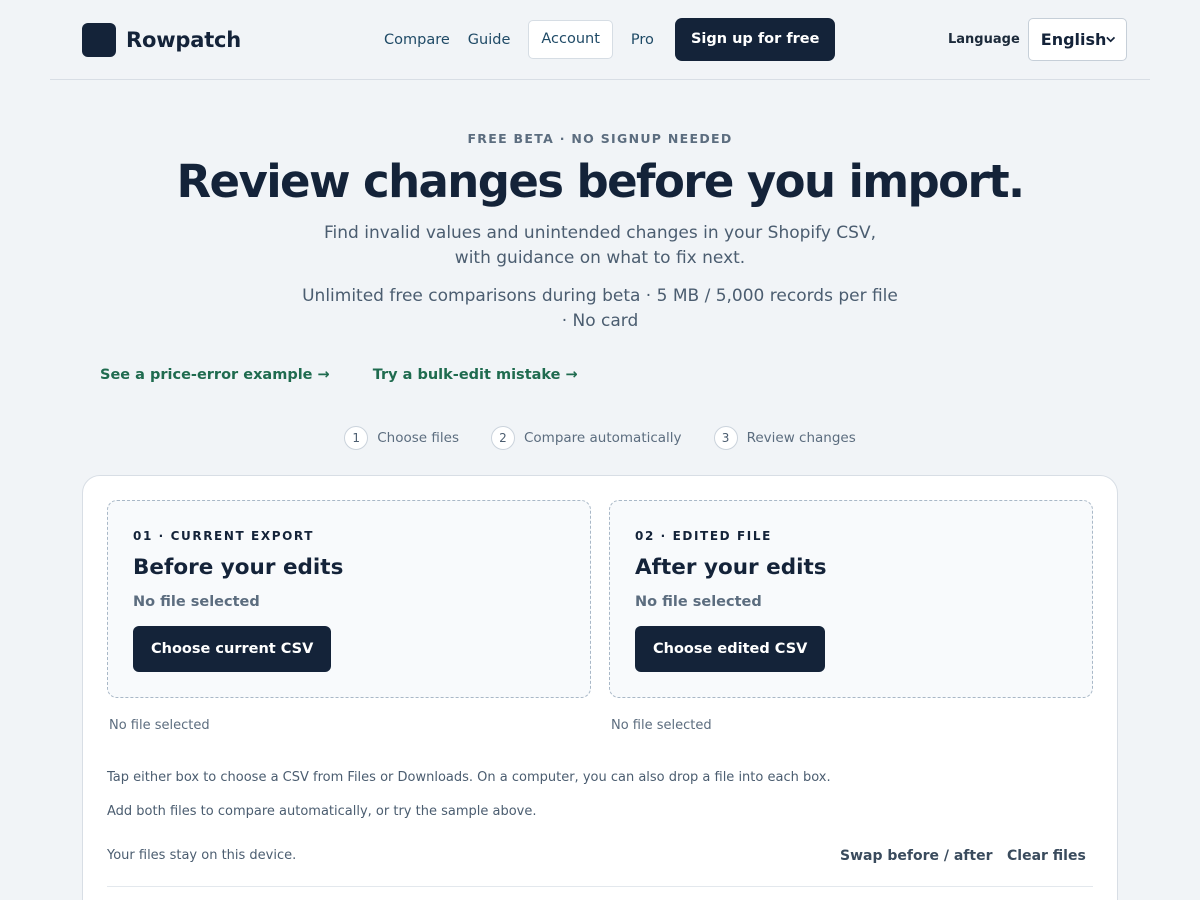  I want to click on nav-account: Account, so click(570, 39).